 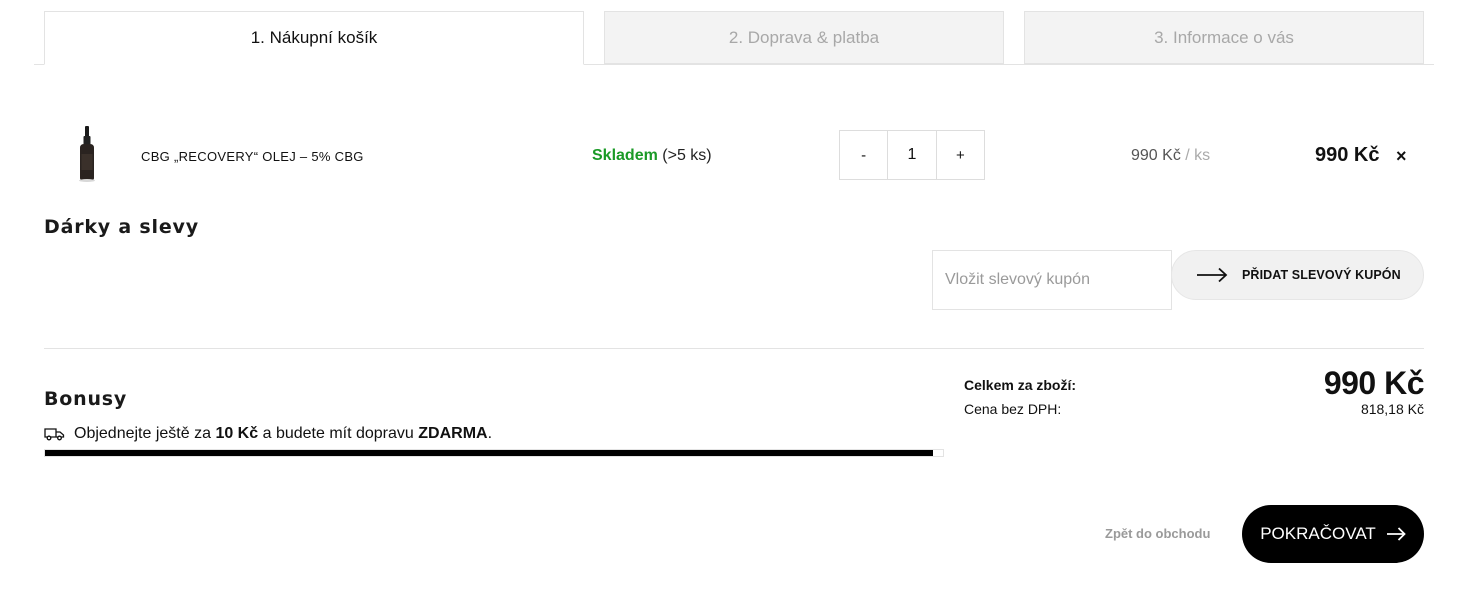 I want to click on free-shipping-prefix: Objednejte ještě za, so click(x=142, y=433).